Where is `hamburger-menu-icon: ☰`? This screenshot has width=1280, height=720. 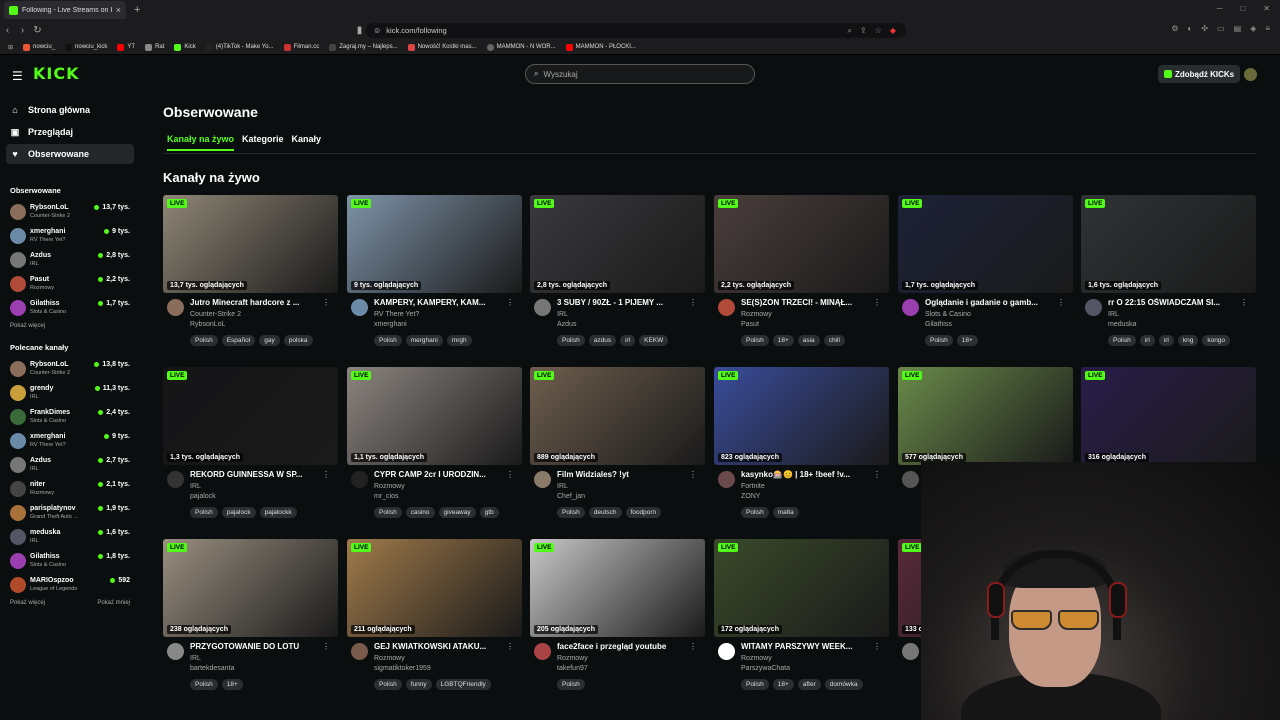
hamburger-menu-icon: ☰ is located at coordinates (17, 76).